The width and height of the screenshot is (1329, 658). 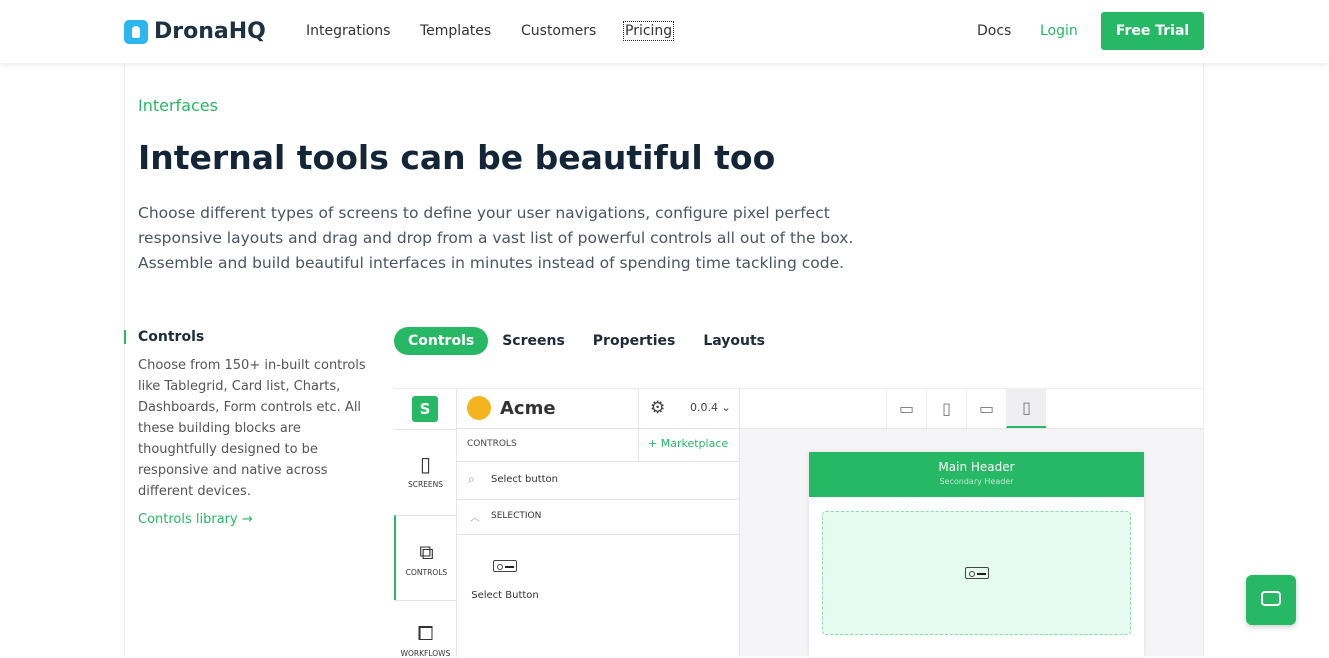 What do you see at coordinates (986, 408) in the screenshot?
I see `tablet-landscape-icon: ▭` at bounding box center [986, 408].